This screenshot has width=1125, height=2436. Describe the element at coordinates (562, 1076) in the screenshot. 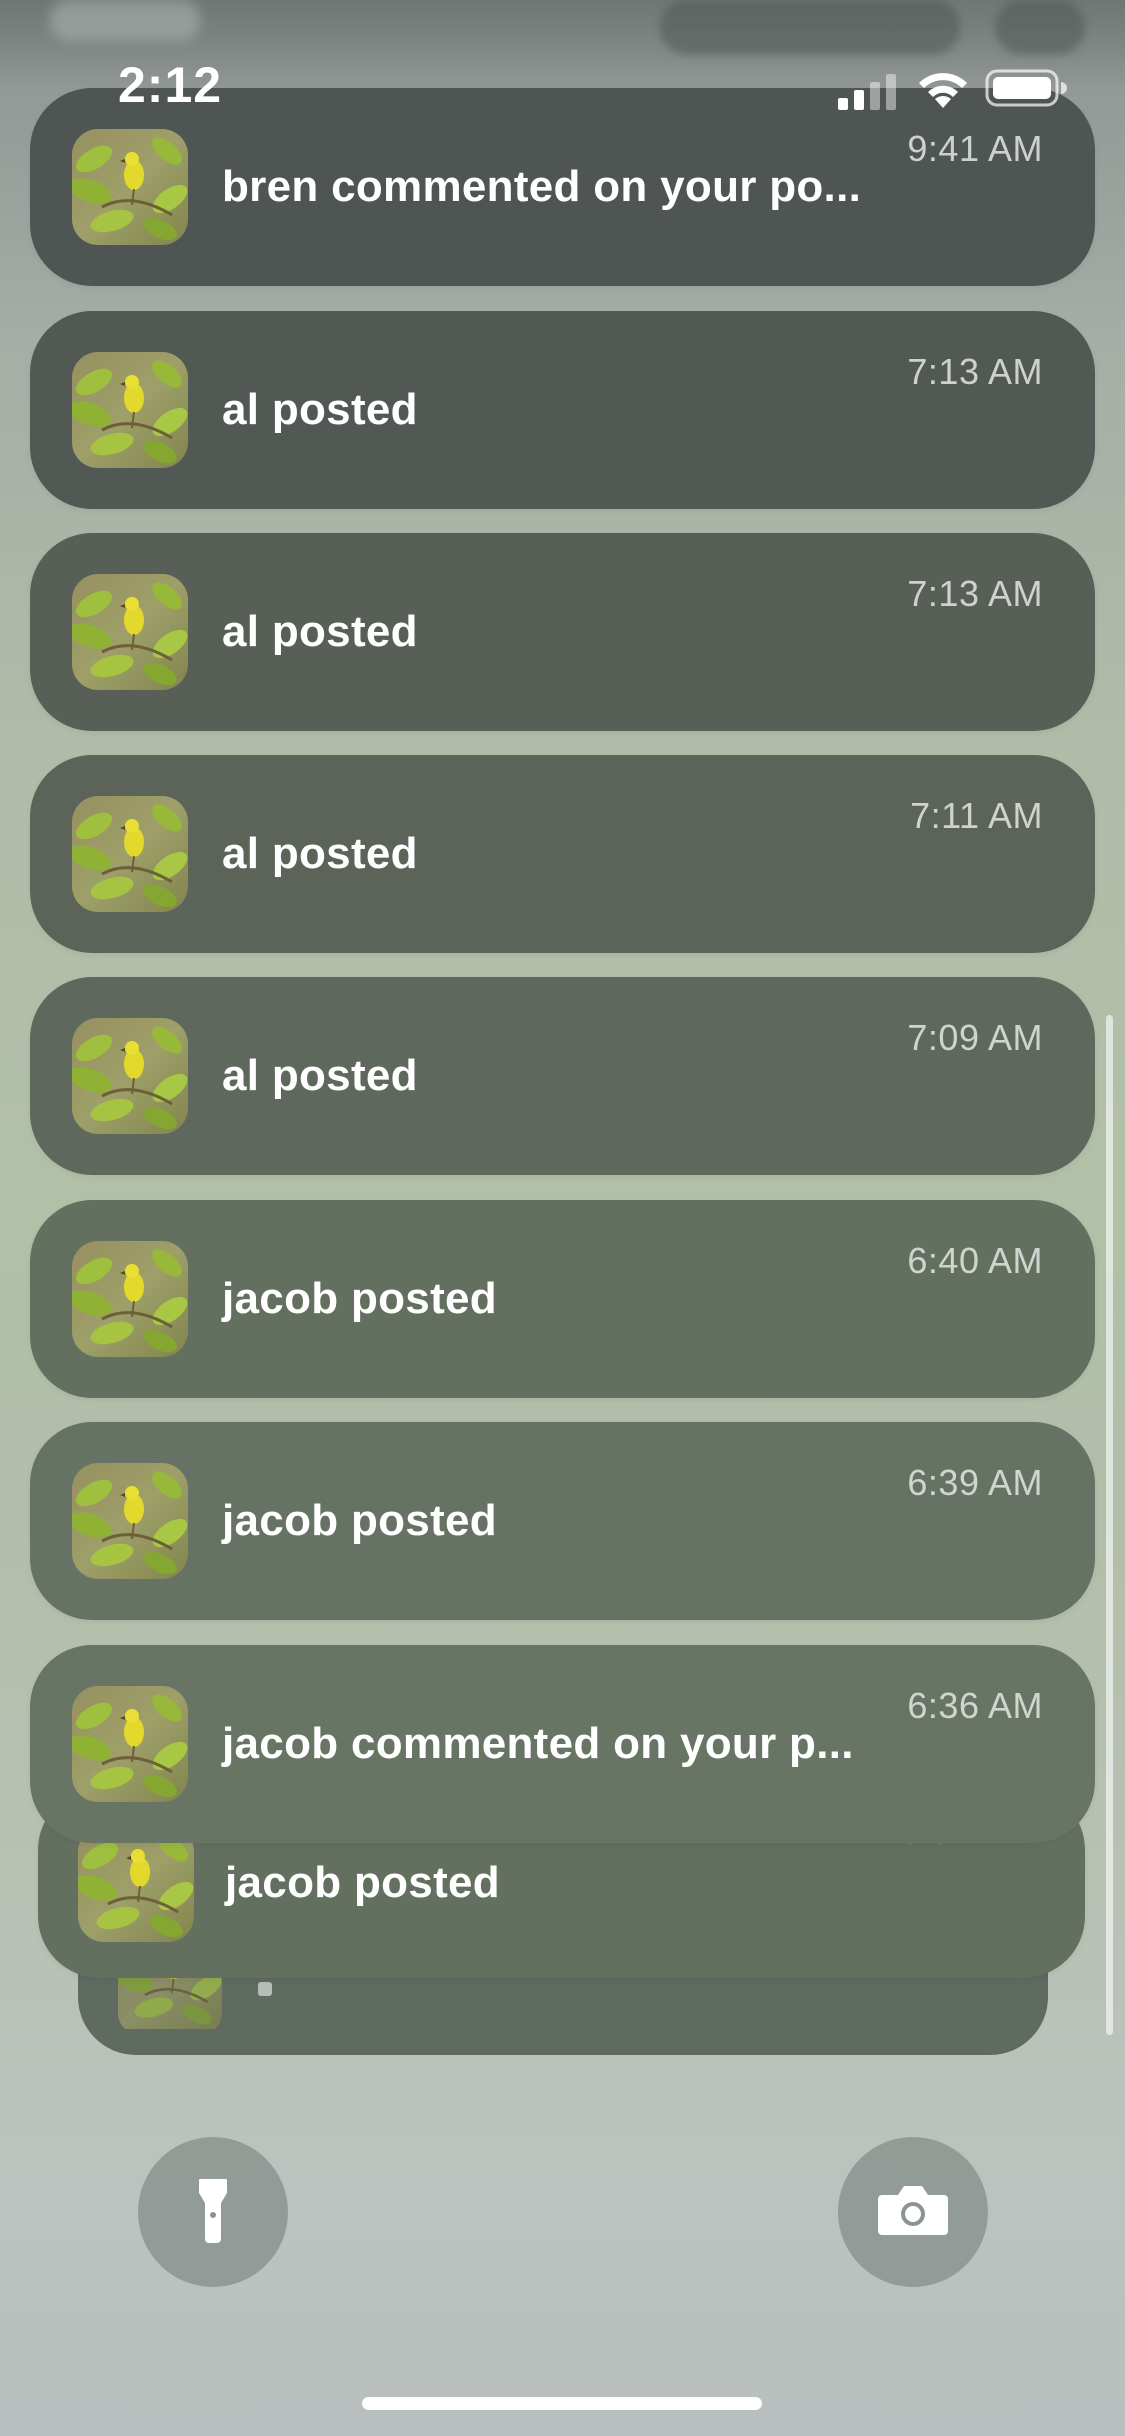

I see `notification-card: al posted 7:09 AM` at that location.